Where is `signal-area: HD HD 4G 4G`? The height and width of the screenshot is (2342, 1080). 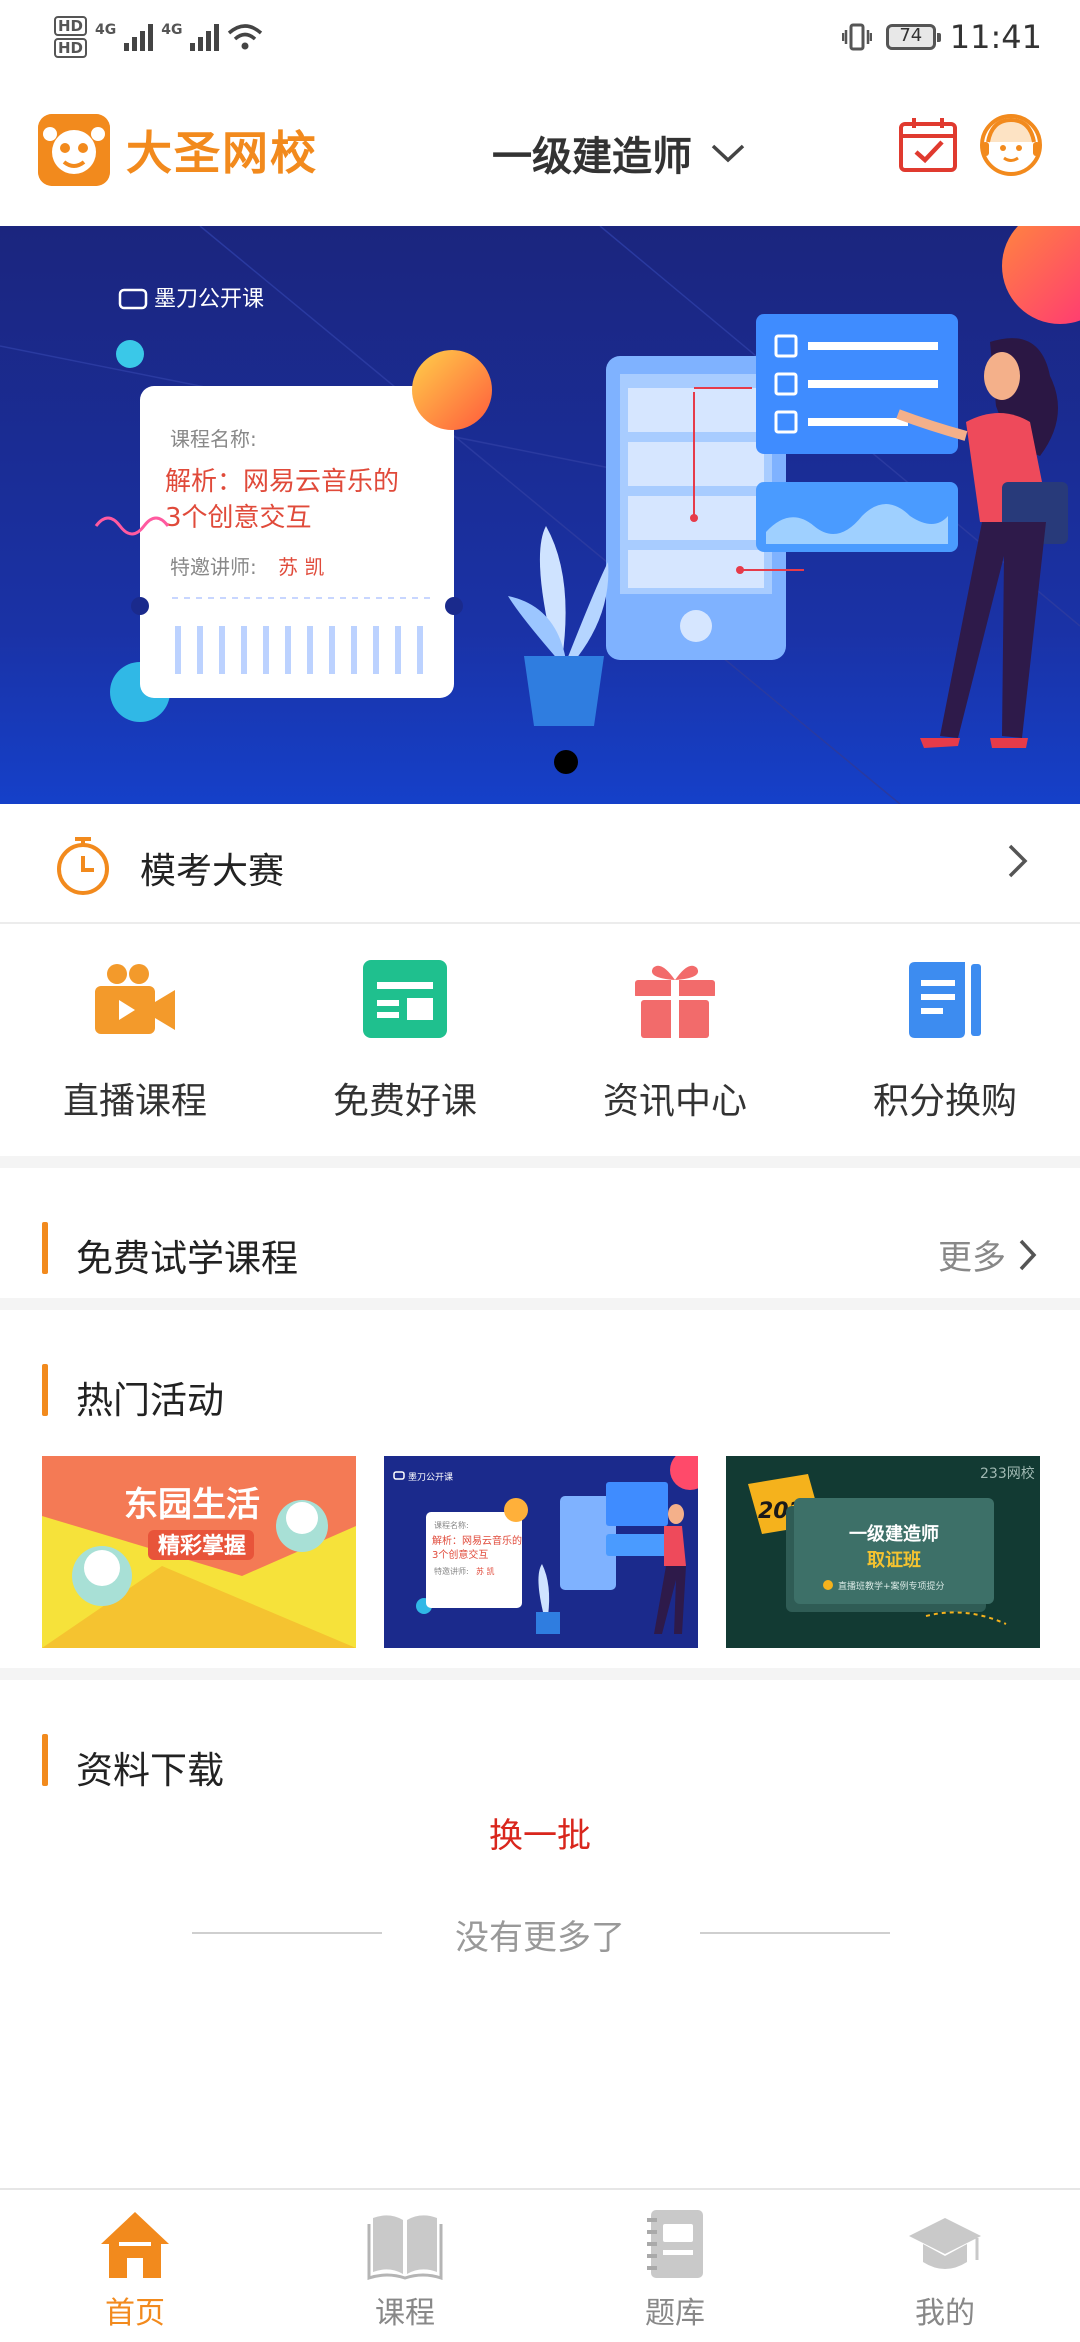
signal-area: HD HD 4G 4G is located at coordinates (158, 37).